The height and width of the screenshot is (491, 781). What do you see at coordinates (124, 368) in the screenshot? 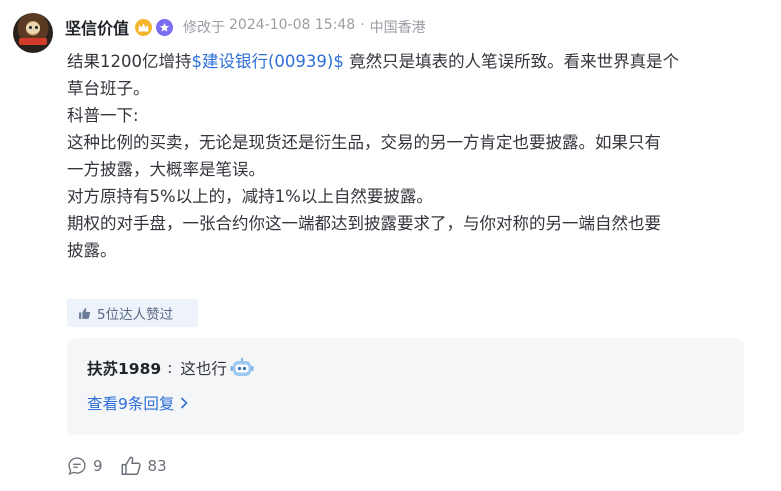
I see `reply-username: 扶苏1989` at bounding box center [124, 368].